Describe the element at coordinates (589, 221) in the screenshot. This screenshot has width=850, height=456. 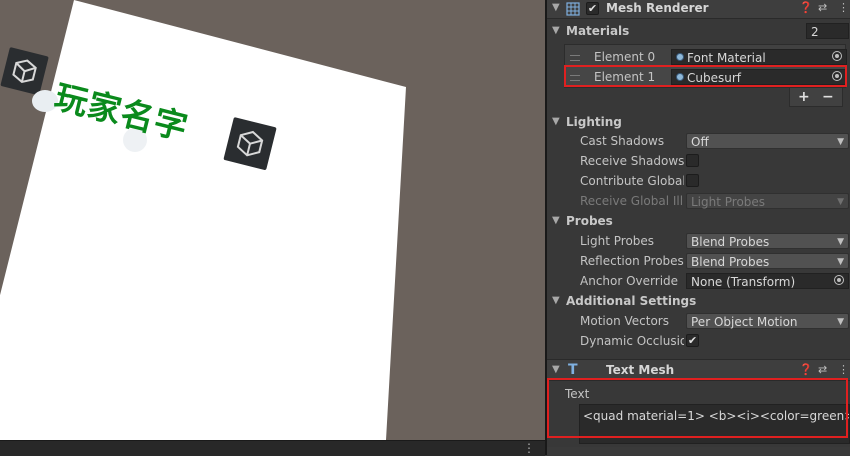
I see `probes-title: Probes` at that location.